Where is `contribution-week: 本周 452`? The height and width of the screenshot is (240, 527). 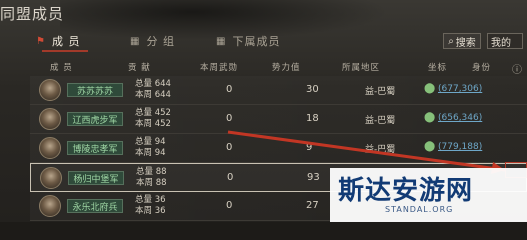
contribution-week: 本周 452 is located at coordinates (153, 124).